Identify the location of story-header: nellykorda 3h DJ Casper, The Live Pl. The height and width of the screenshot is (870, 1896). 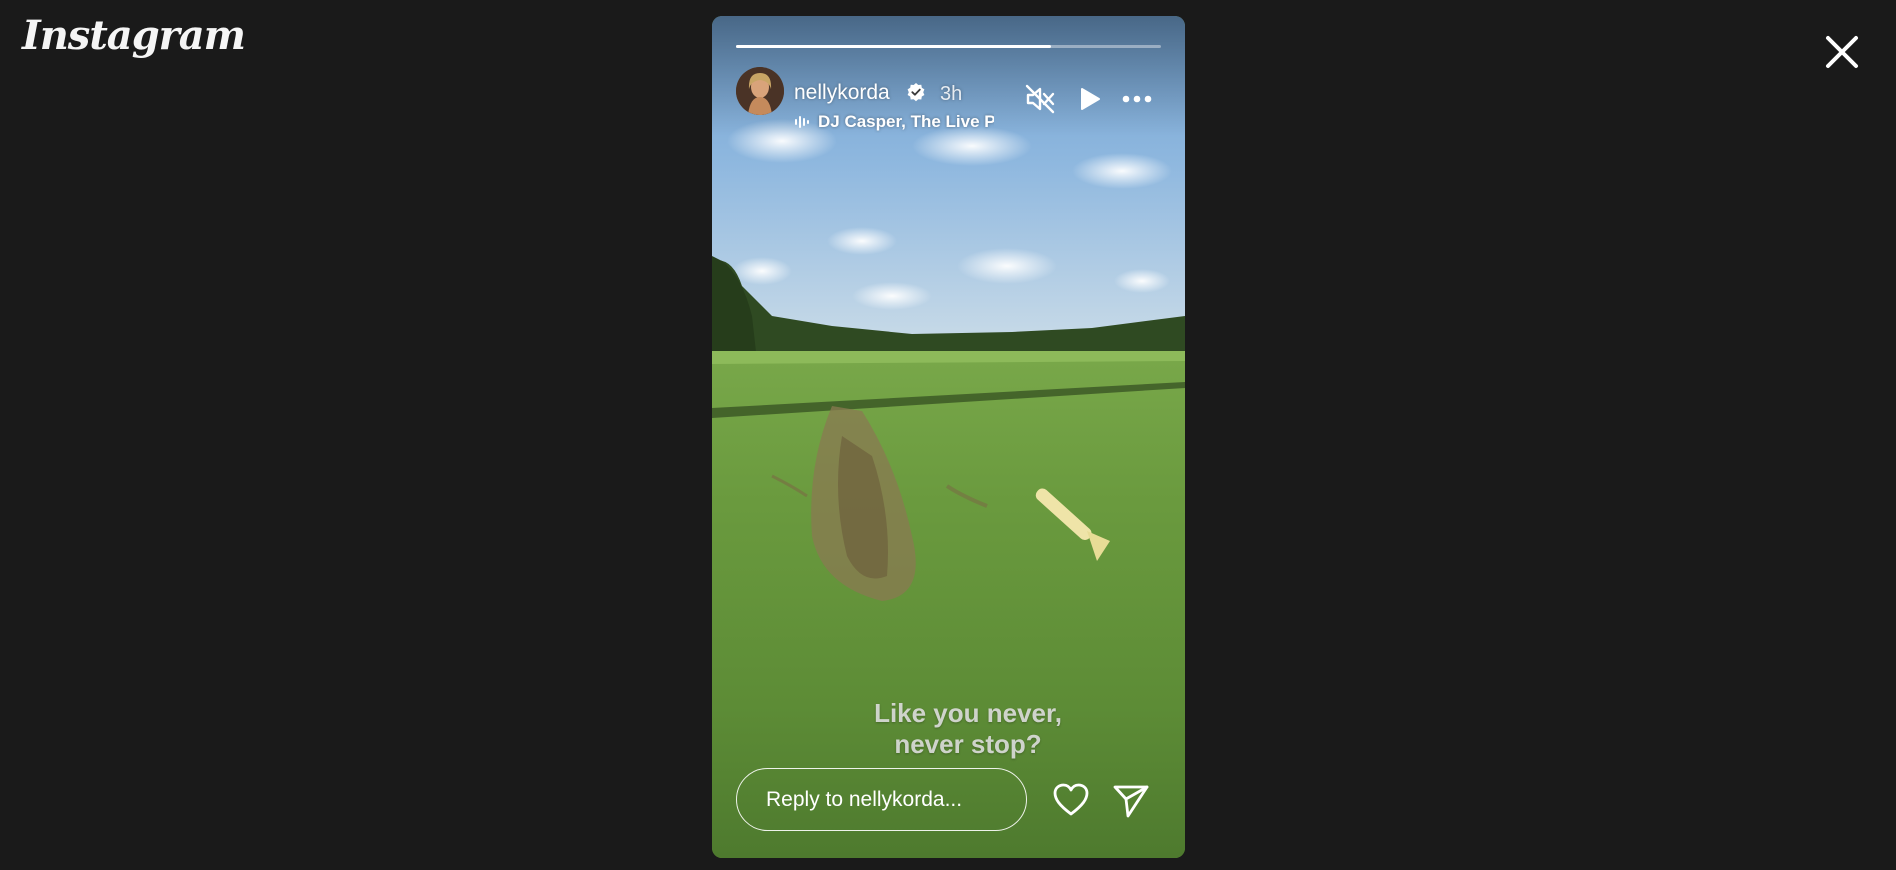
(948, 99).